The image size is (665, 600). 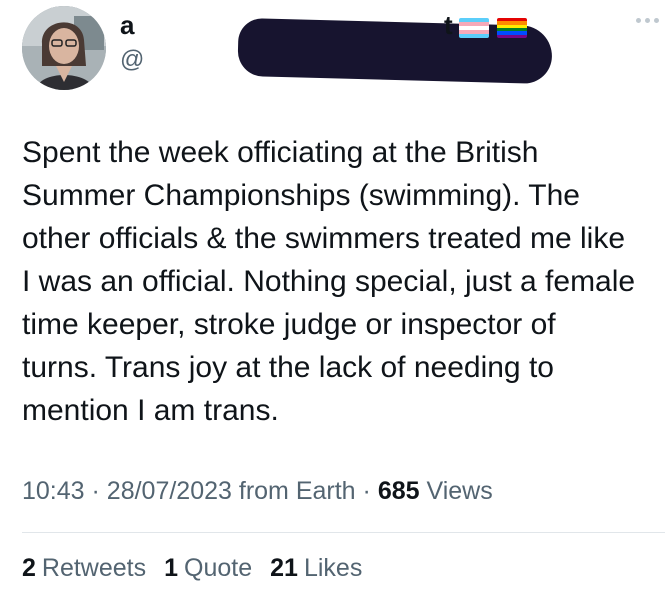 I want to click on views-count: 685, so click(x=398, y=491).